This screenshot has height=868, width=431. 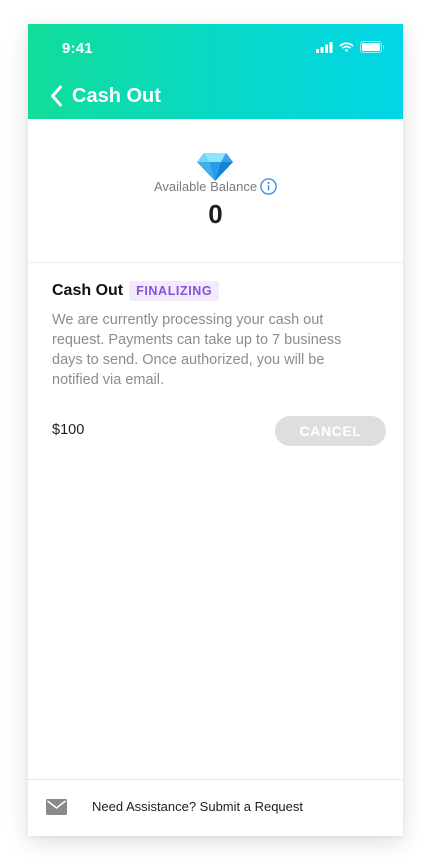 What do you see at coordinates (215, 214) in the screenshot?
I see `balance-value: 0` at bounding box center [215, 214].